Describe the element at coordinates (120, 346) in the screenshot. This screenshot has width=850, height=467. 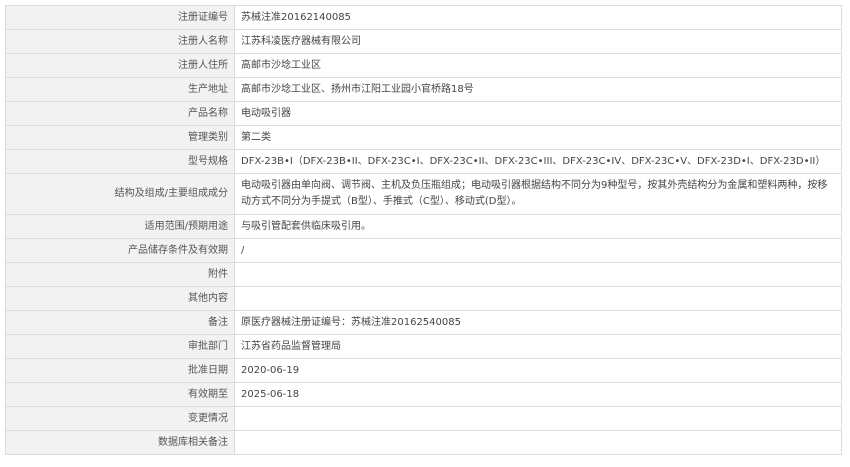
I see `field-label: 审批部门` at that location.